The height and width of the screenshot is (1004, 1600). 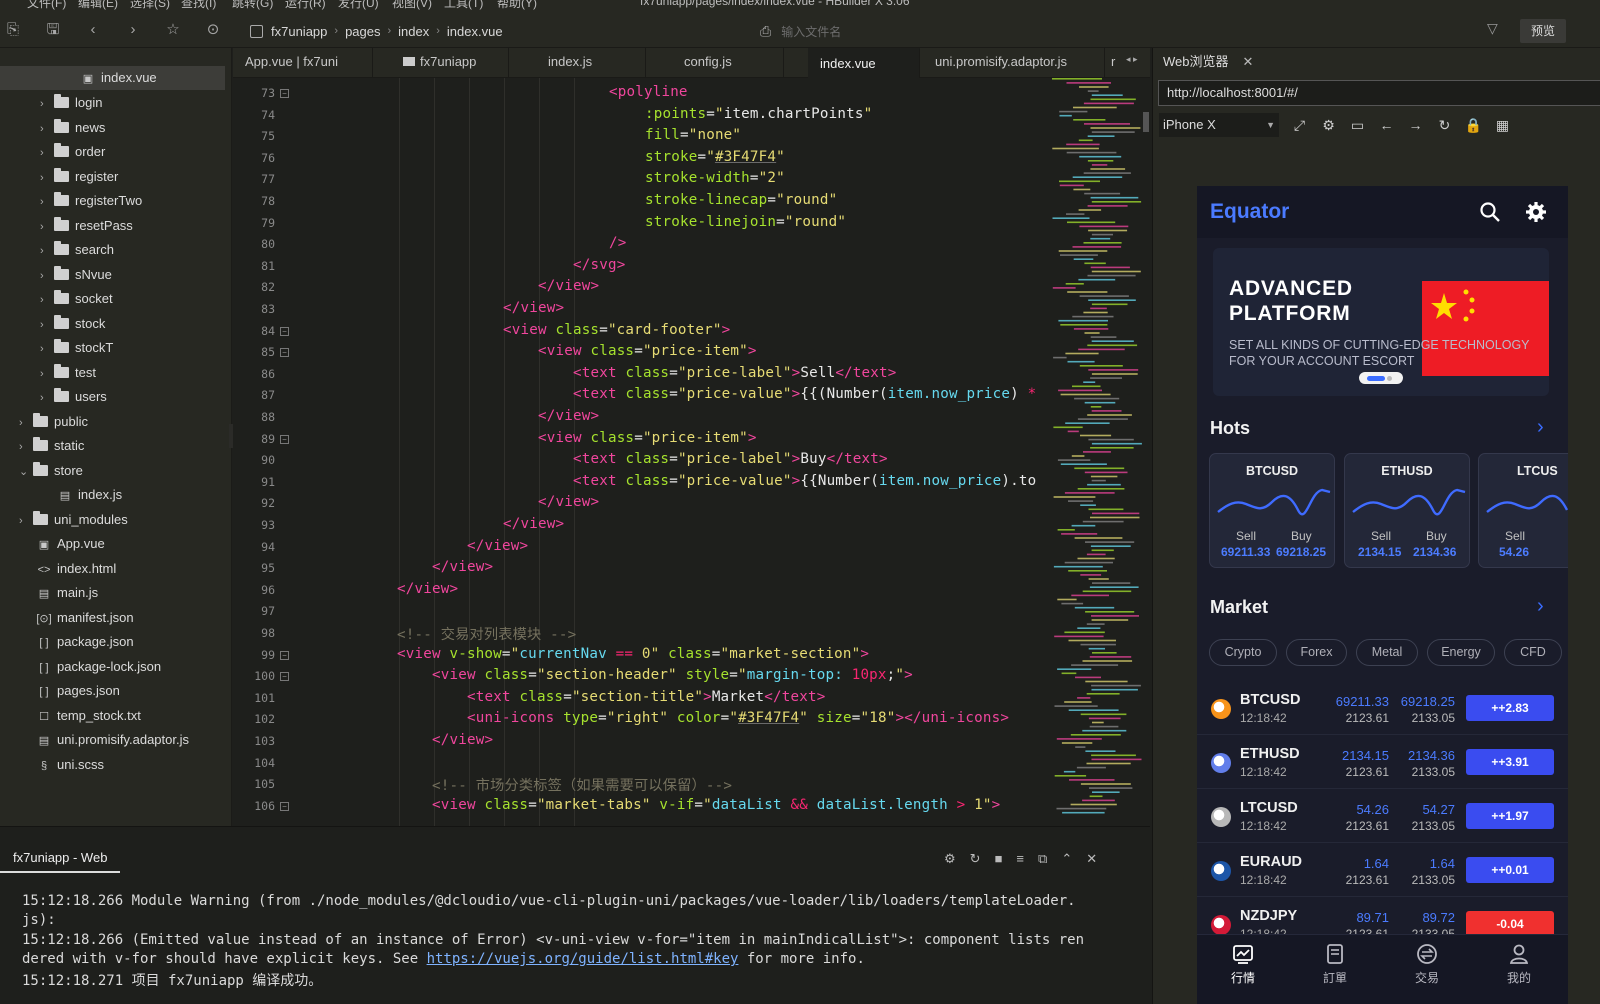 I want to click on code-line: </svg>, so click(x=599, y=265).